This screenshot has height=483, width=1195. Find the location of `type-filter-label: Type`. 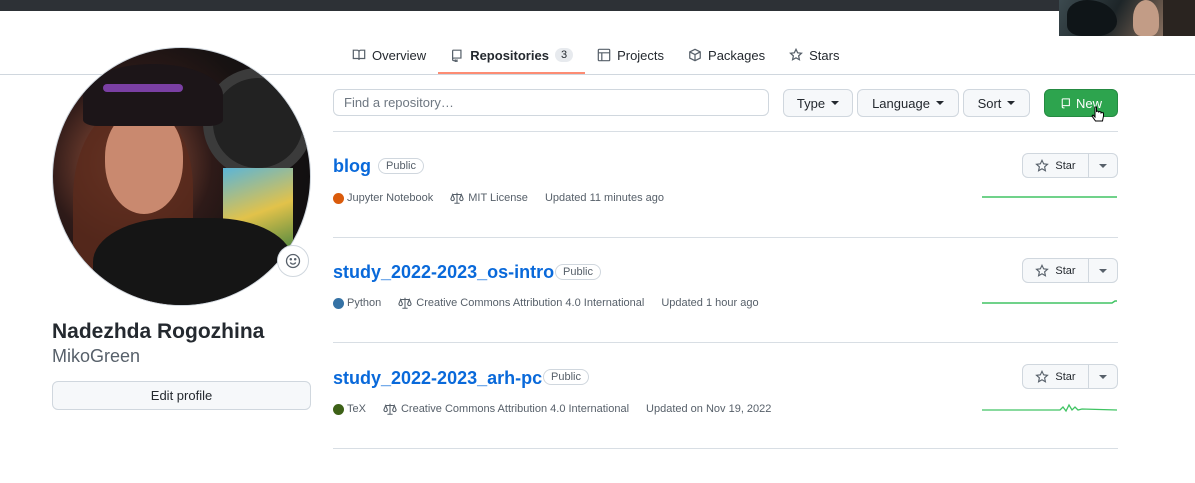

type-filter-label: Type is located at coordinates (811, 103).